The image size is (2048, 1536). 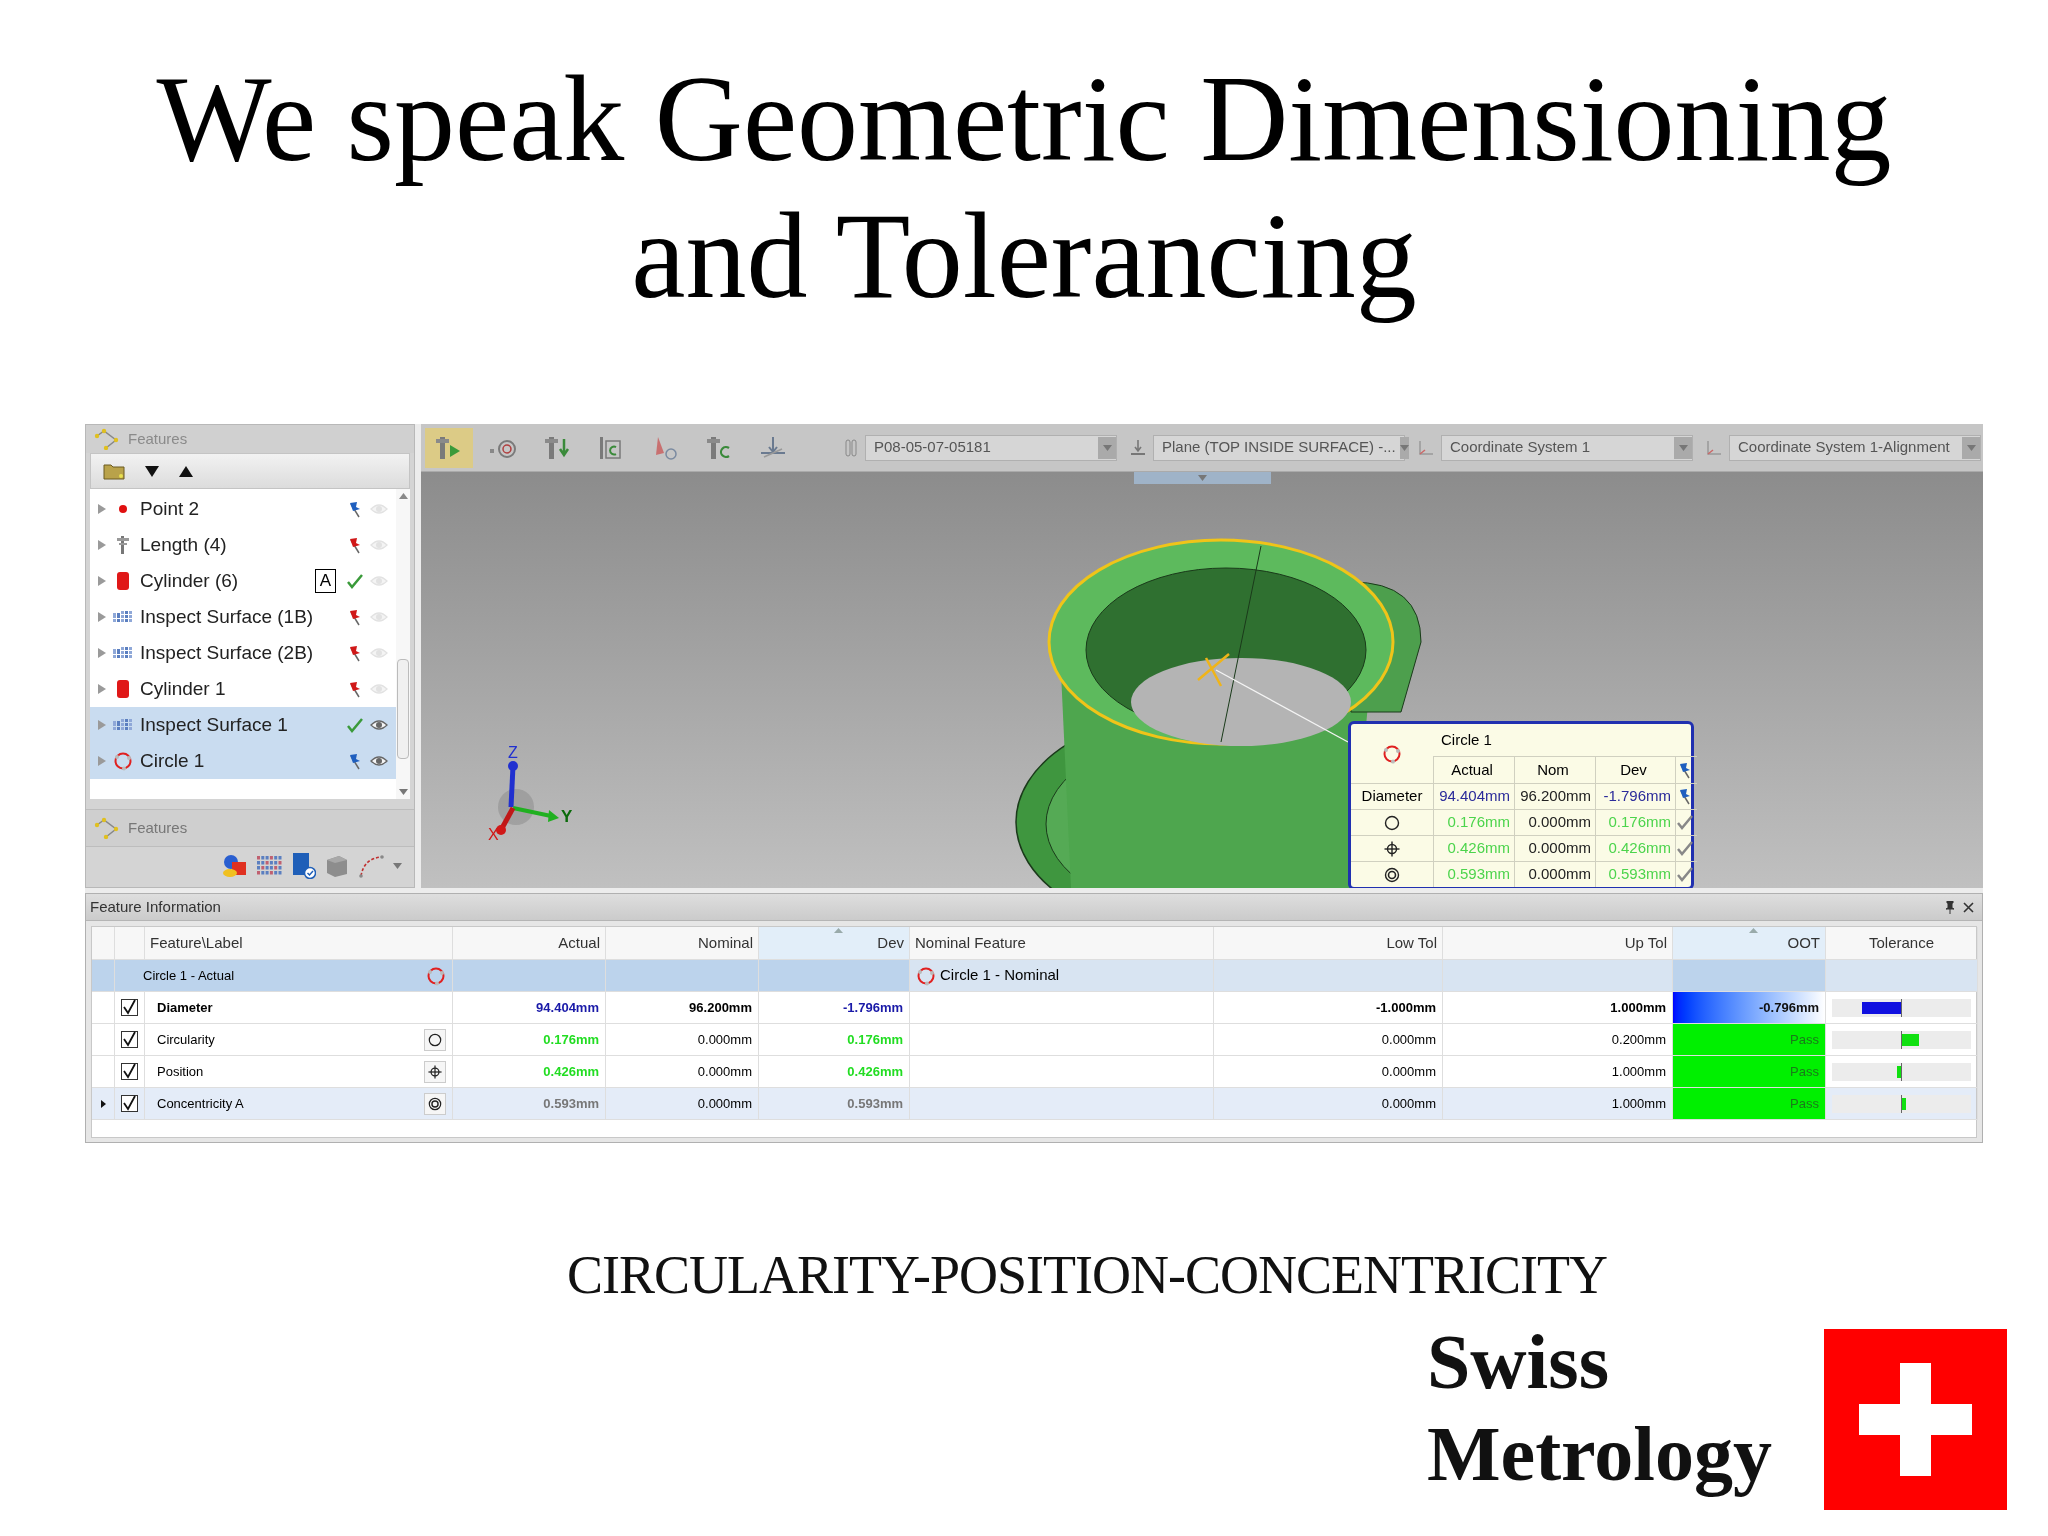 I want to click on callout-value: -1.796mm, so click(x=1635, y=796).